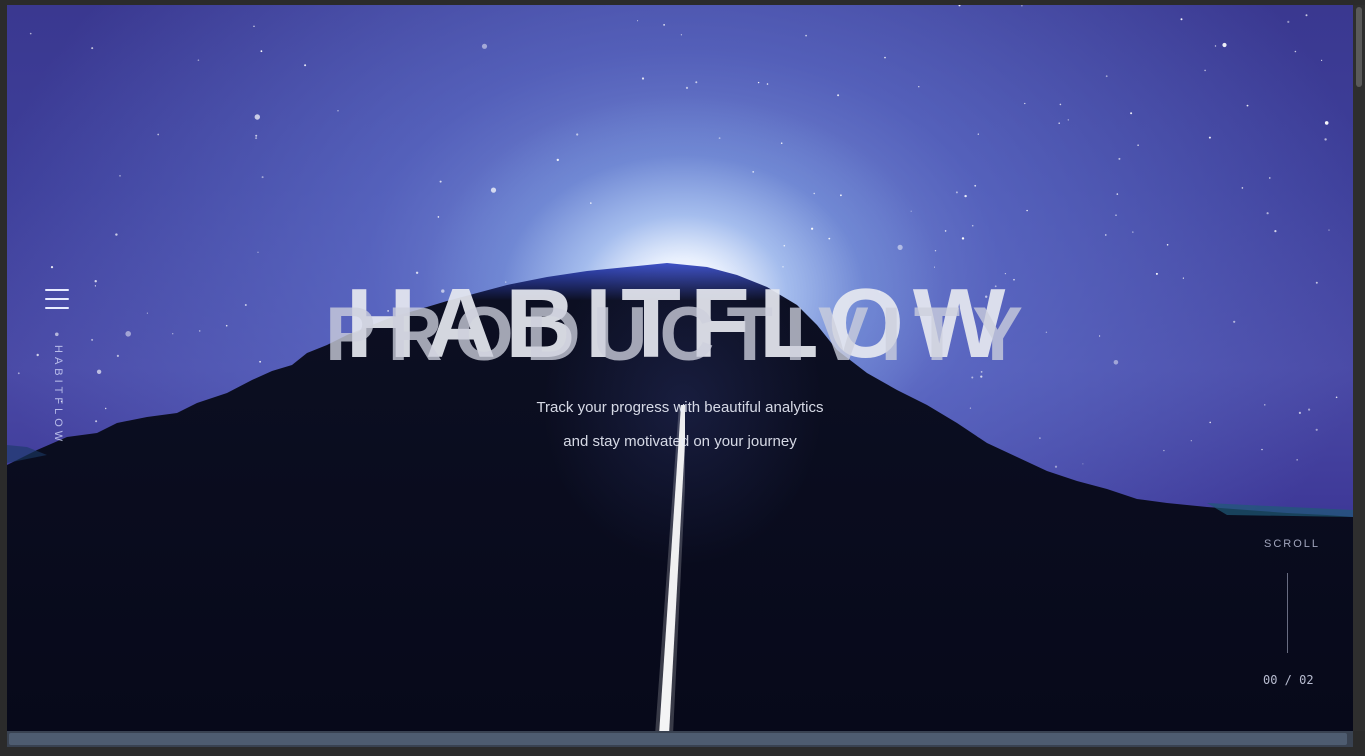  I want to click on vertical-scrollbar, so click(1359, 368).